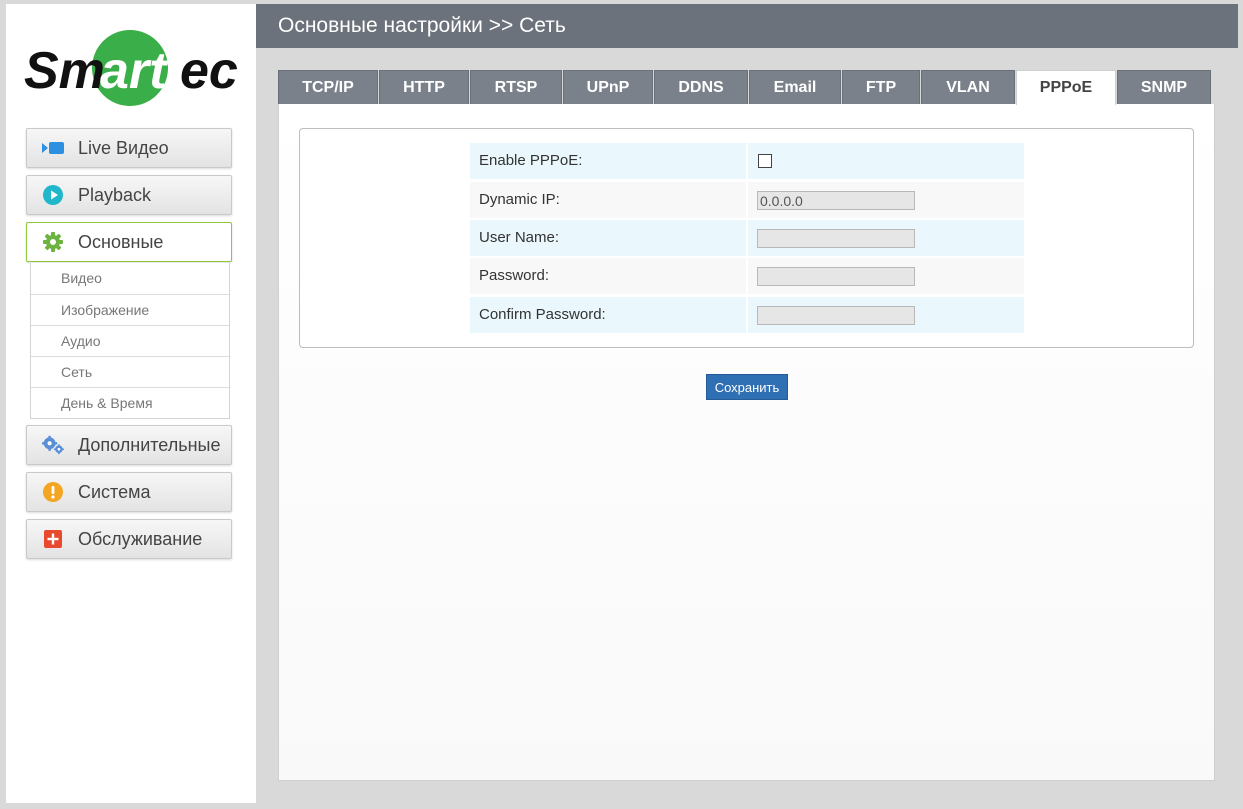  I want to click on menu-playback: Playback, so click(129, 195).